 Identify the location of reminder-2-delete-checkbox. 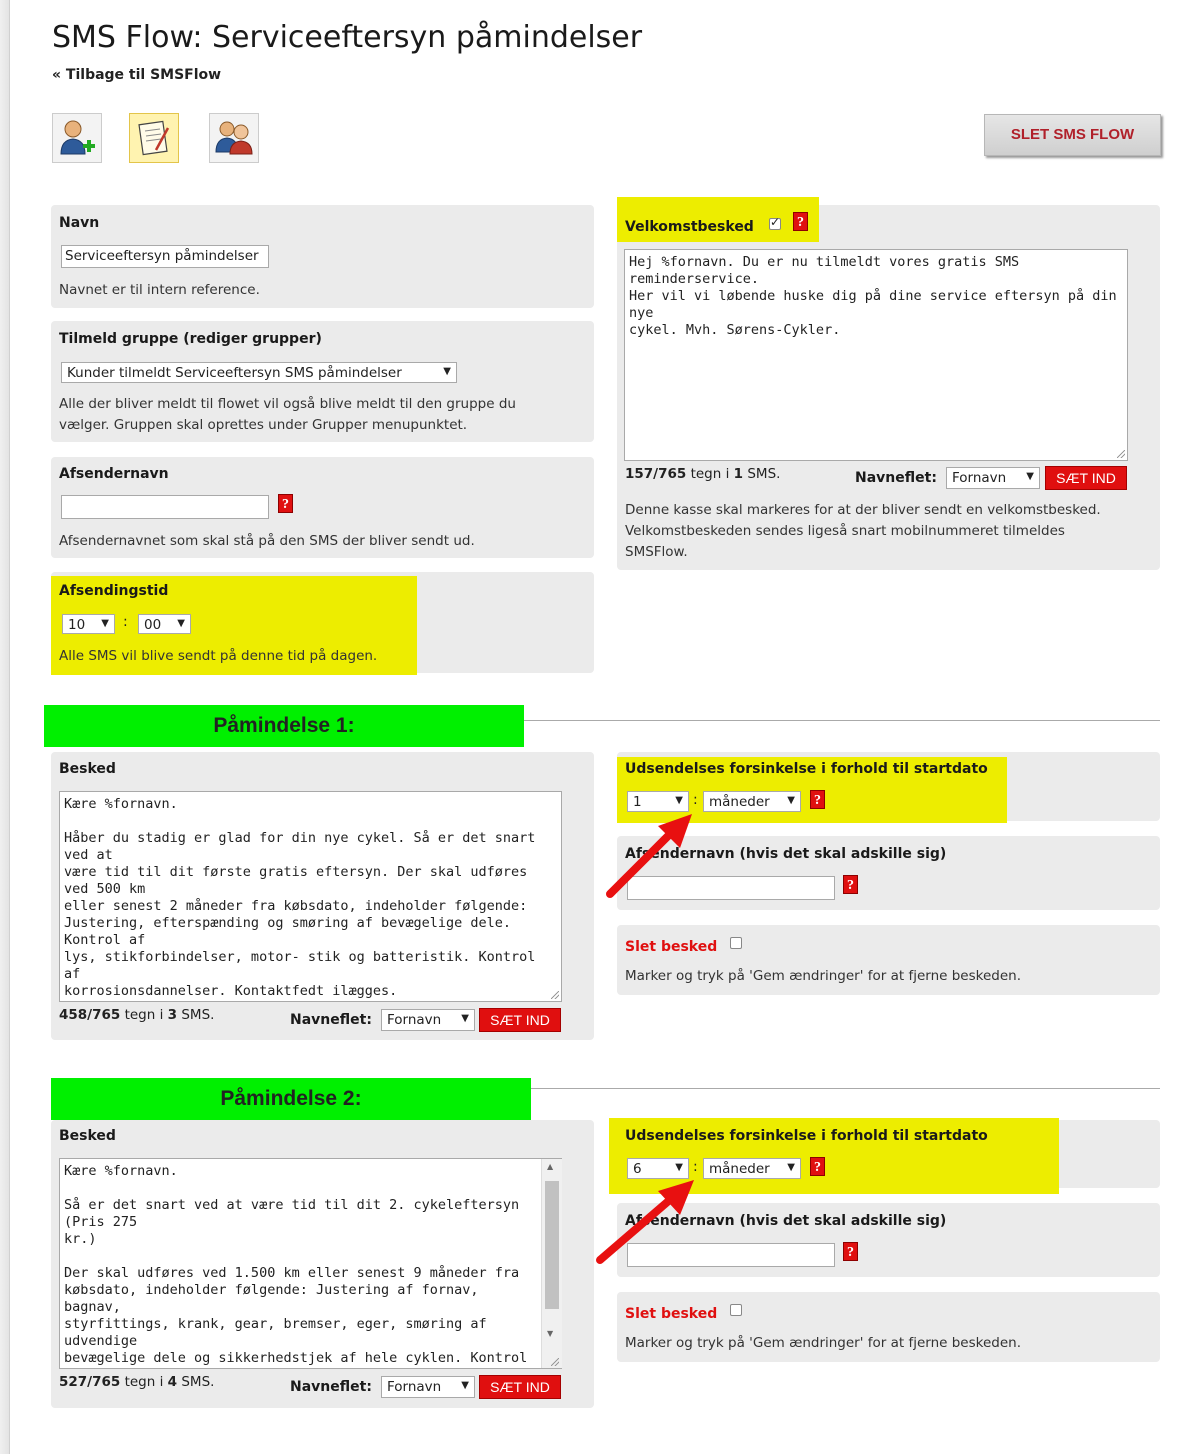
(736, 1310).